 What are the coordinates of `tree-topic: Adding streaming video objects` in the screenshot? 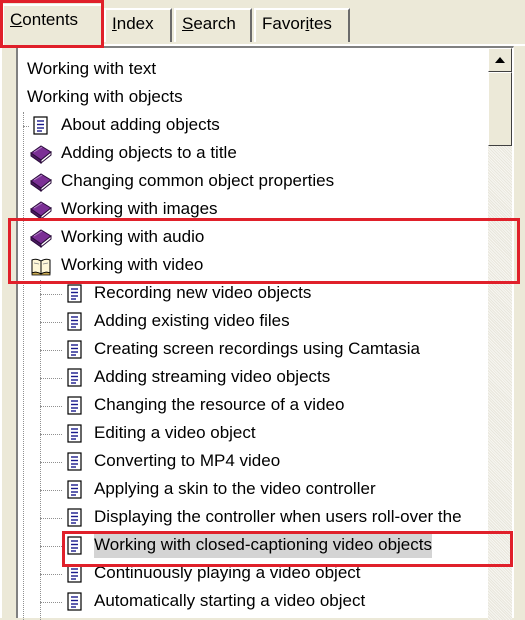 It's located at (253, 378).